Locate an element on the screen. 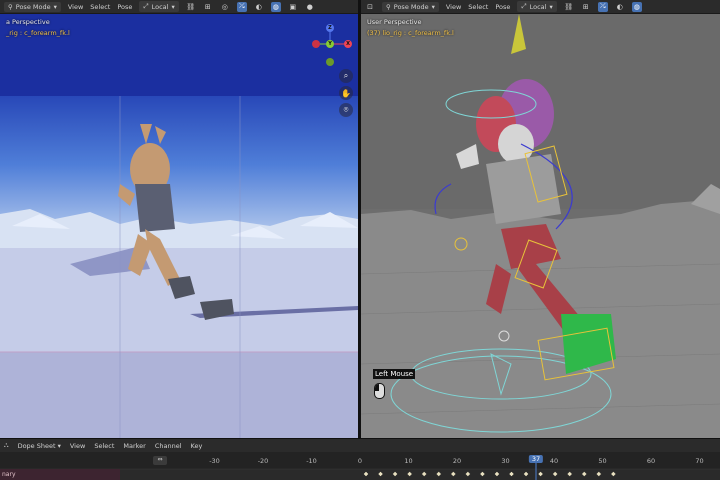 The image size is (720, 480). gizmo-z-icon: Z is located at coordinates (330, 28).